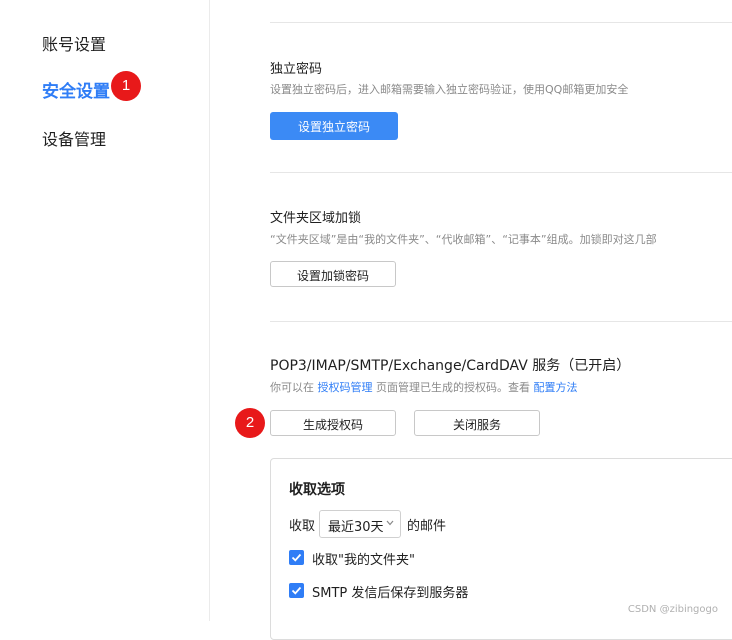 The height and width of the screenshot is (640, 732). What do you see at coordinates (294, 387) in the screenshot?
I see `service-desc-prefix: 你可以在` at bounding box center [294, 387].